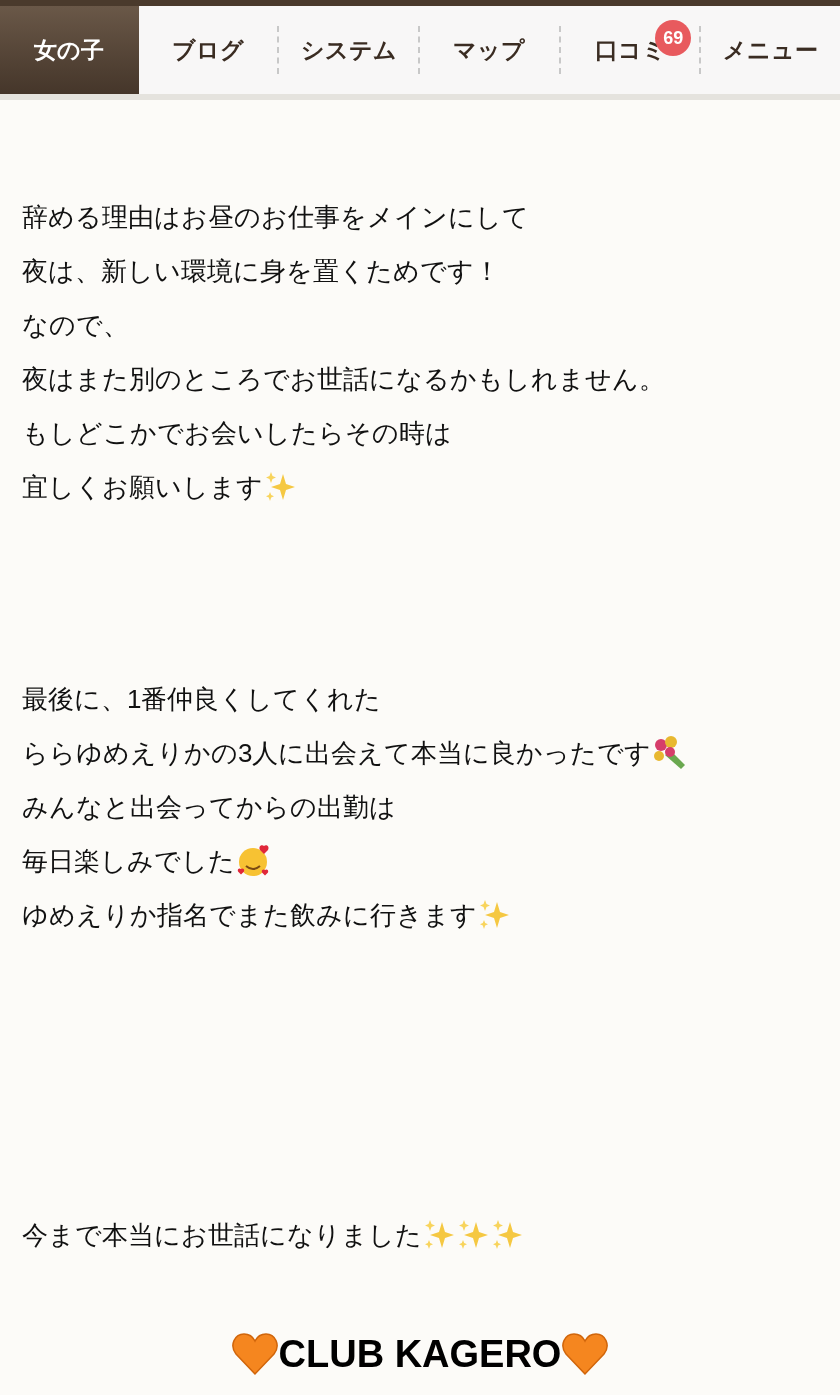 Image resolution: width=840 pixels, height=1395 pixels. I want to click on body-text: みんなと出会ってからの出勤は, so click(209, 807).